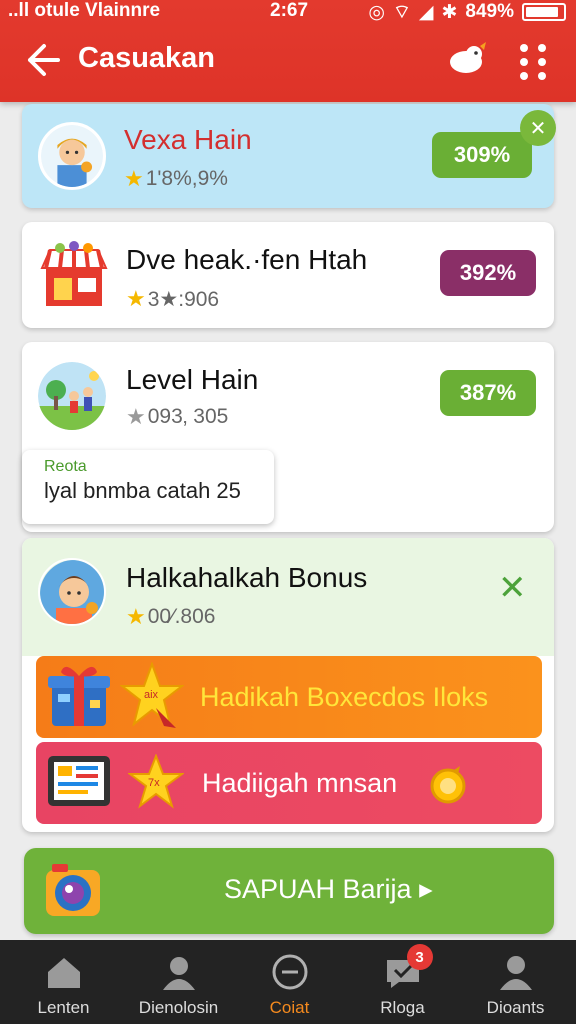  Describe the element at coordinates (63, 973) in the screenshot. I see `home-icon` at that location.